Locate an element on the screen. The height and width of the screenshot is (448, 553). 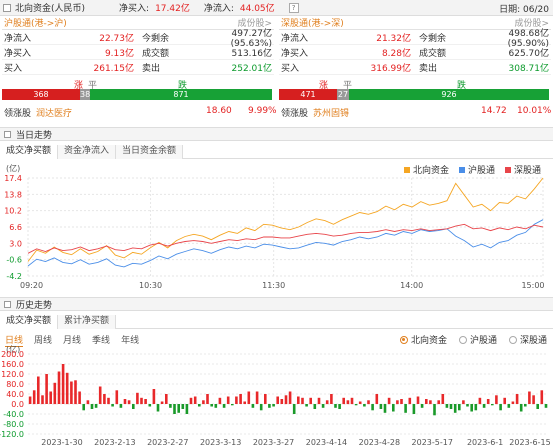
window-icon is located at coordinates (7, 7).